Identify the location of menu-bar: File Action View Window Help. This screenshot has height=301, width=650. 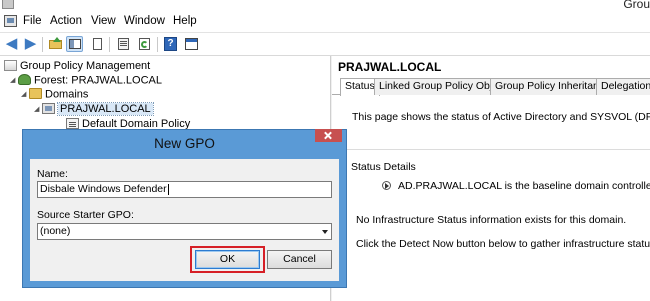
(325, 22).